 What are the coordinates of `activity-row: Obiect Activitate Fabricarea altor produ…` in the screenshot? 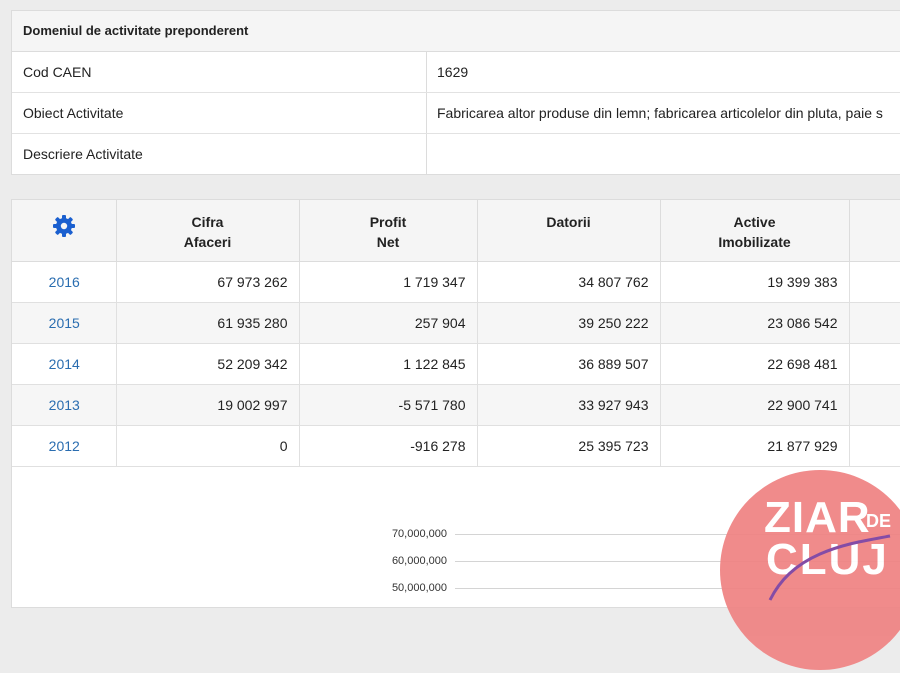 It's located at (456, 113).